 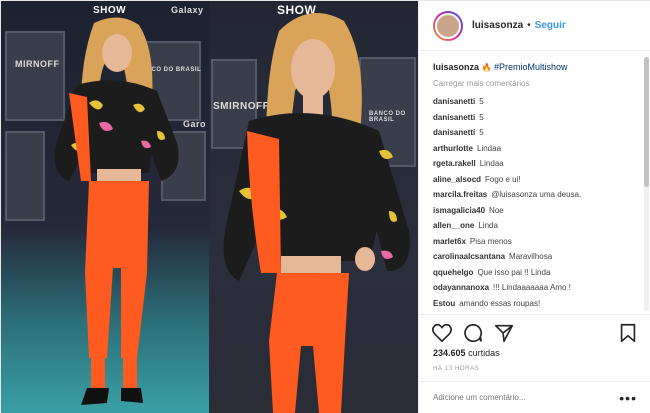 I want to click on bookmark-icon, so click(x=628, y=333).